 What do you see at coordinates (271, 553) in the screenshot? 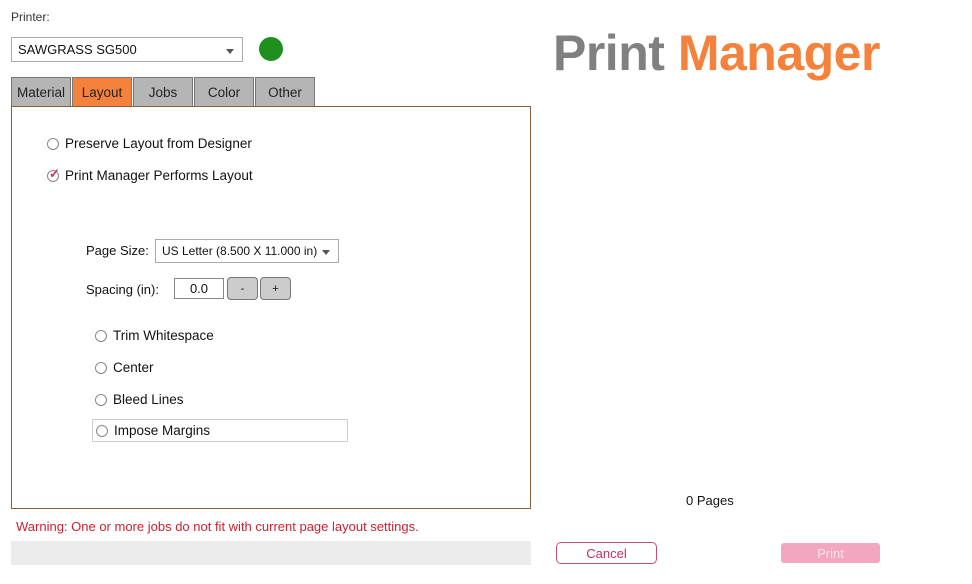
I see `progress-bar` at bounding box center [271, 553].